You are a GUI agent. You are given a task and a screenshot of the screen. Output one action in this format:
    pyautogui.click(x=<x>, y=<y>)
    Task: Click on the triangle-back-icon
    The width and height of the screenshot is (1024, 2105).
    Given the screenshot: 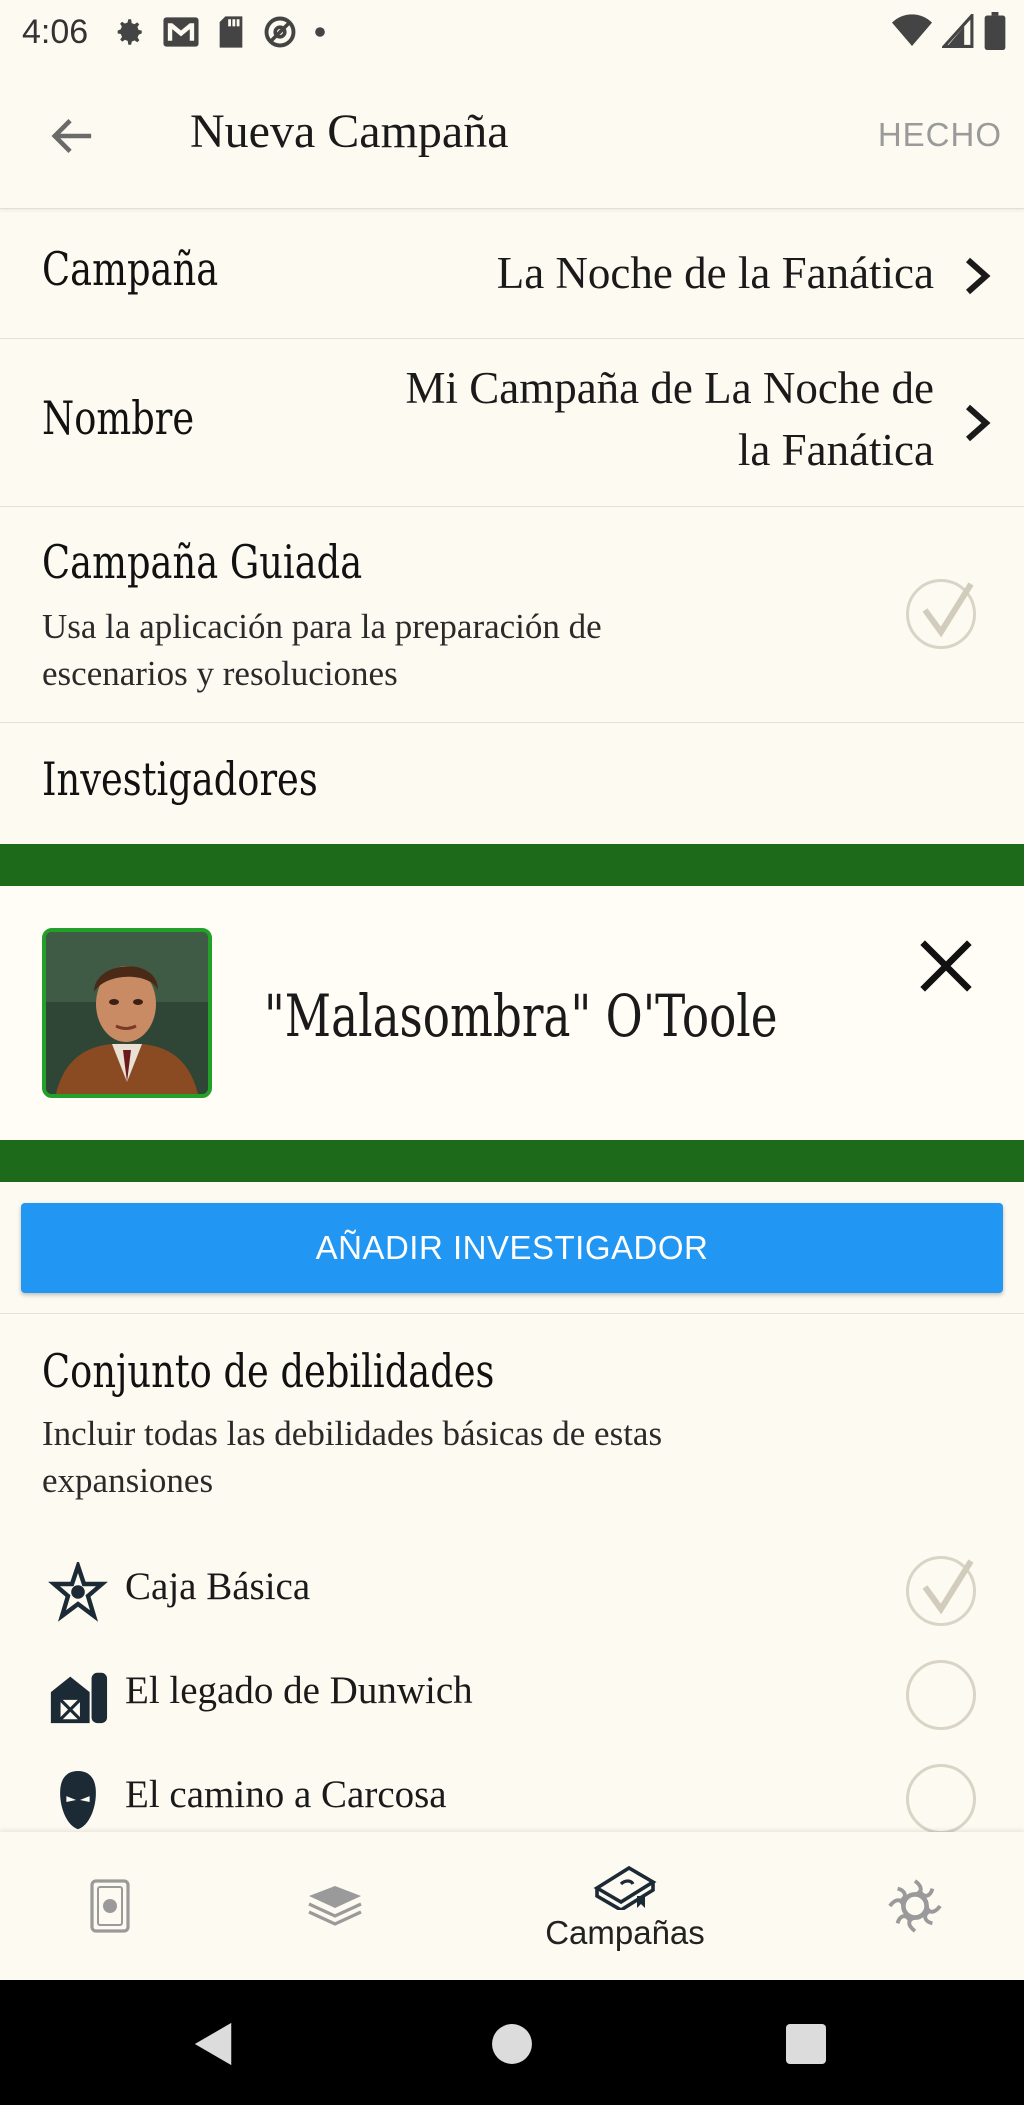 What is the action you would take?
    pyautogui.click(x=213, y=2044)
    